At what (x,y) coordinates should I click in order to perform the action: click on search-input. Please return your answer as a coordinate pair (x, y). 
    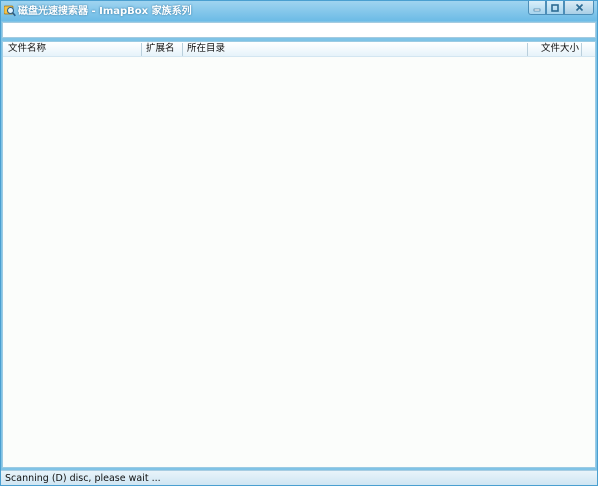
    Looking at the image, I should click on (299, 30).